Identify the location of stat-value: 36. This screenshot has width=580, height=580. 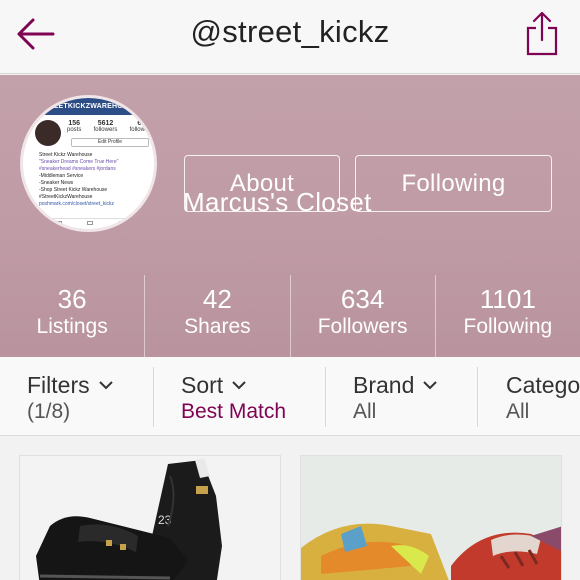
(72, 299).